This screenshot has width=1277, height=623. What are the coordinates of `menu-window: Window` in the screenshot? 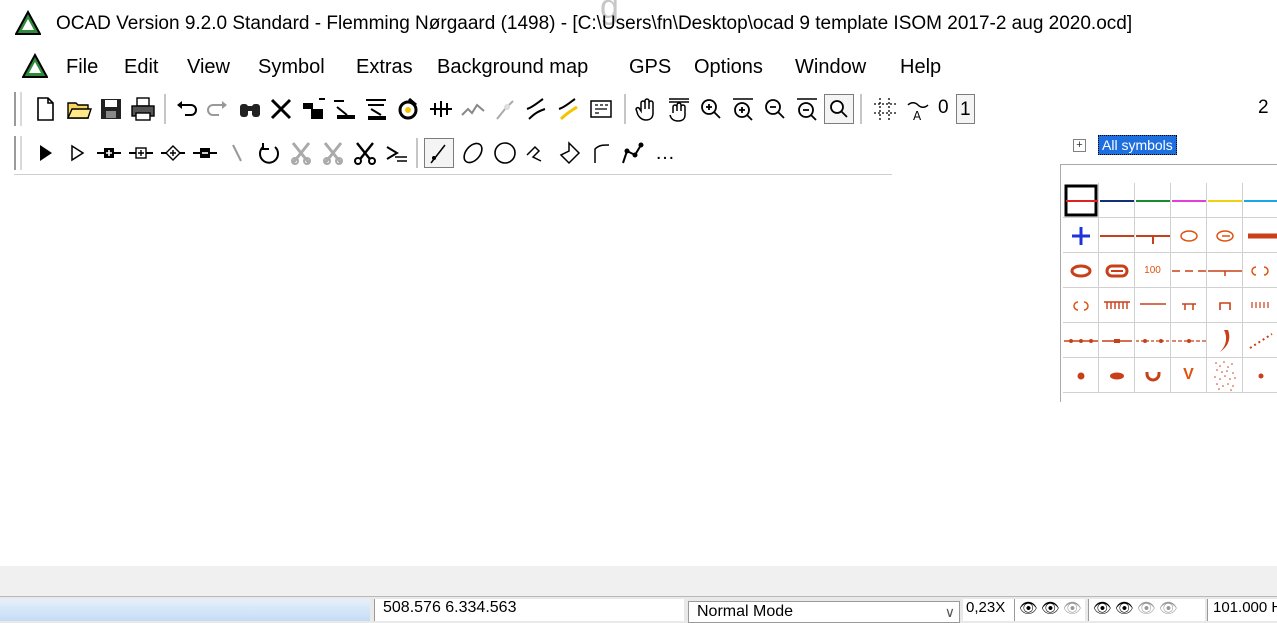 It's located at (830, 67).